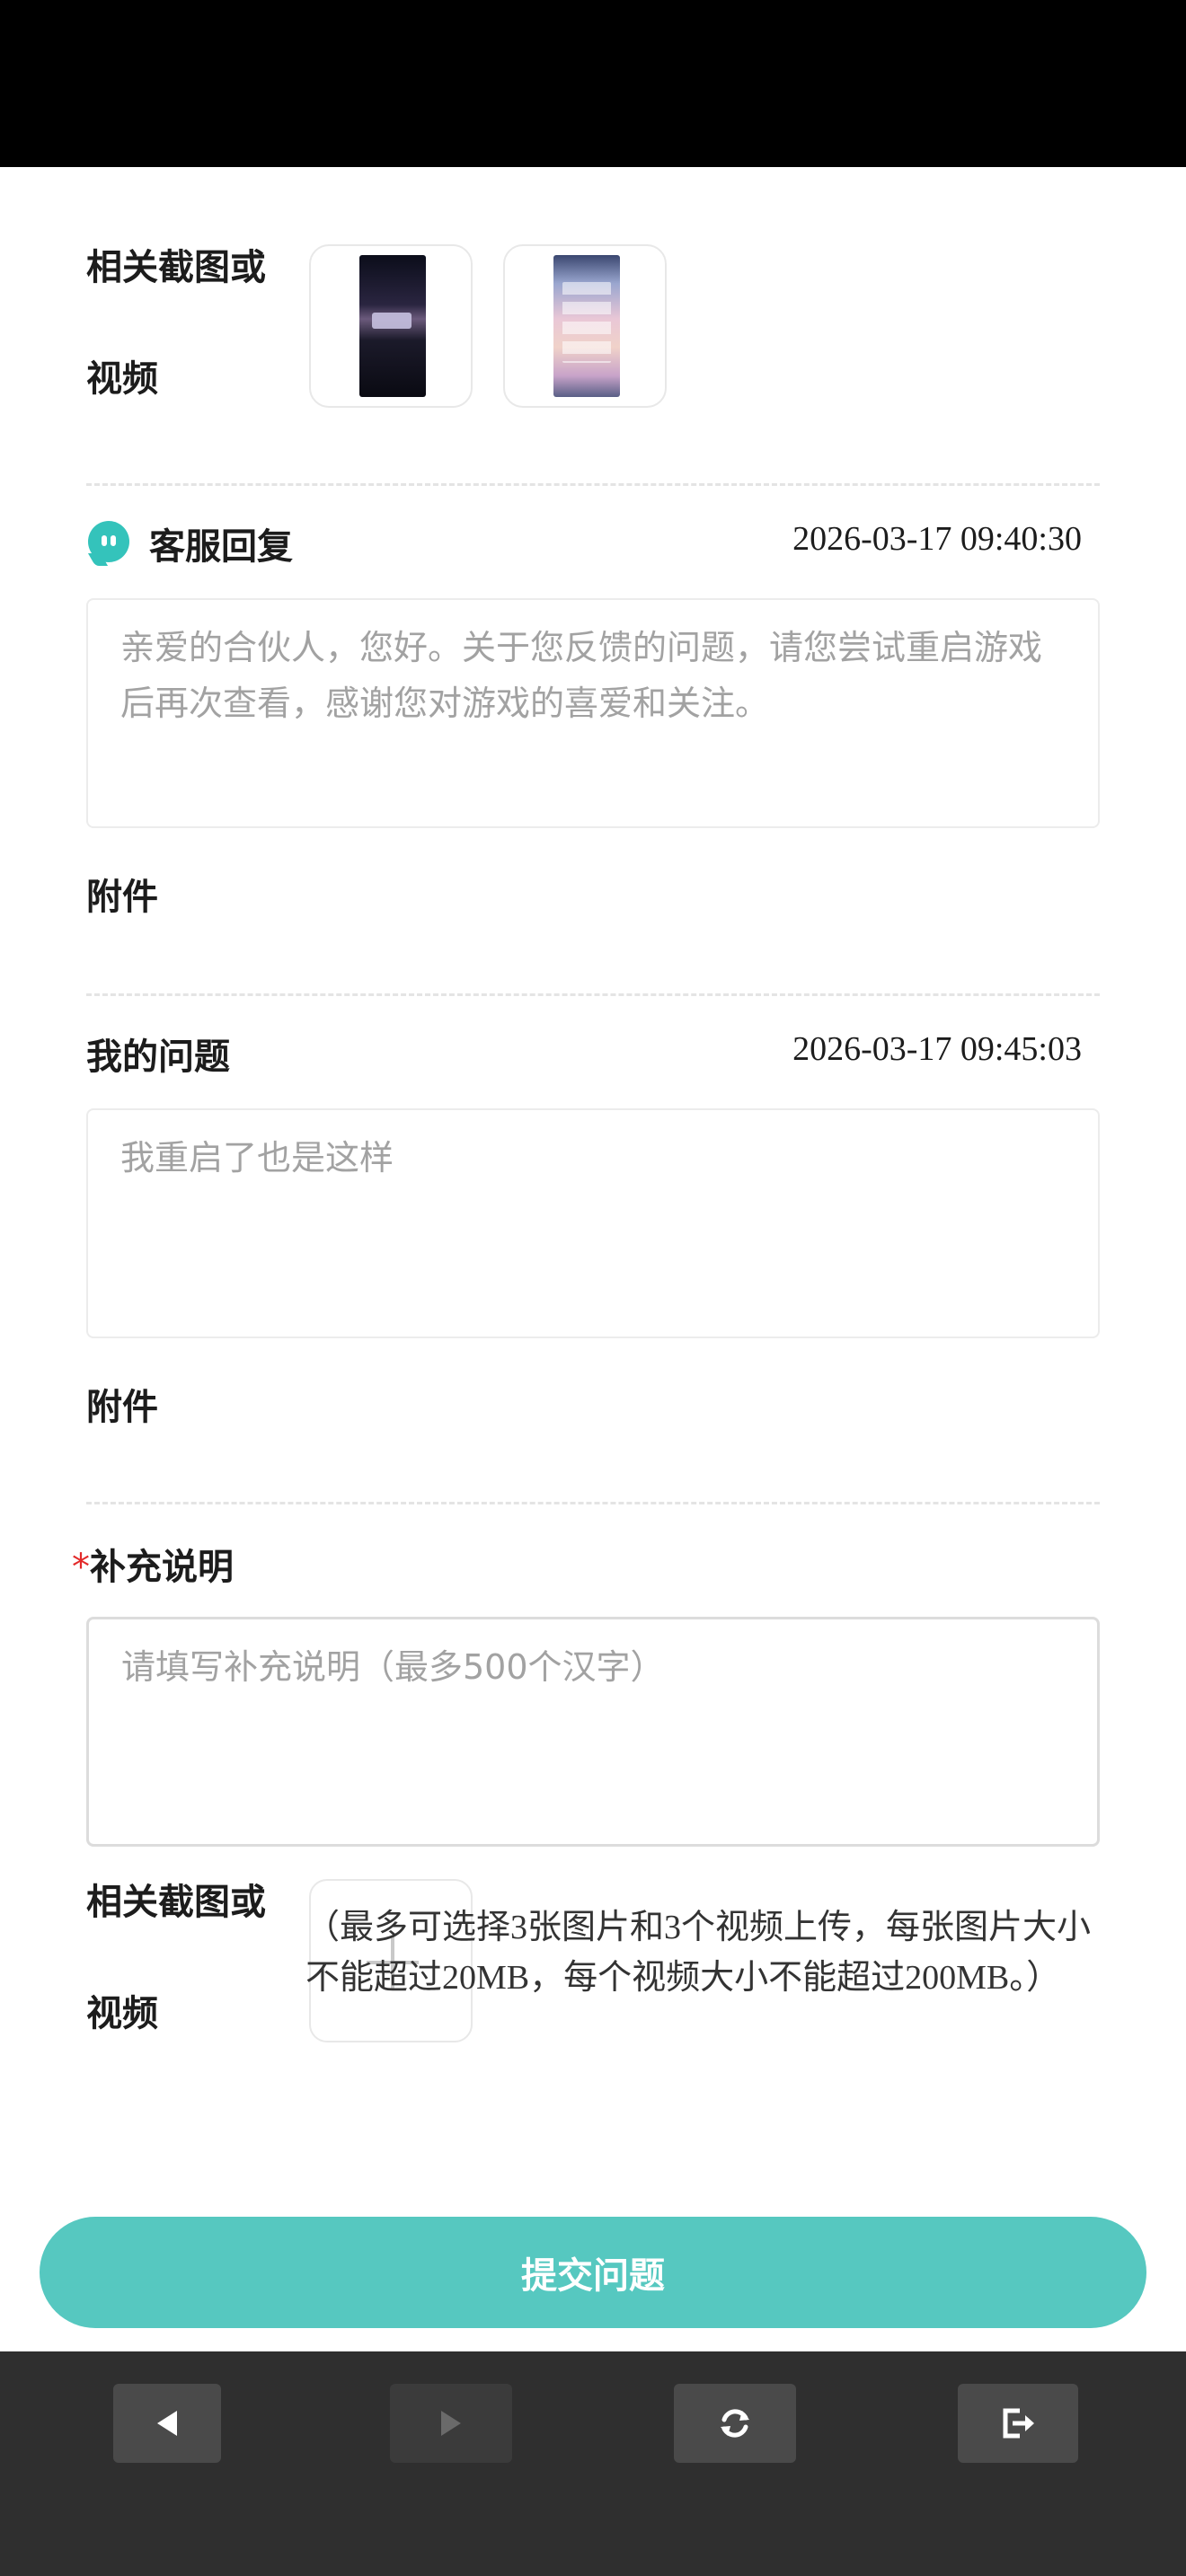 The width and height of the screenshot is (1186, 2576). Describe the element at coordinates (122, 379) in the screenshot. I see `attachments-label-line2: 视频` at that location.